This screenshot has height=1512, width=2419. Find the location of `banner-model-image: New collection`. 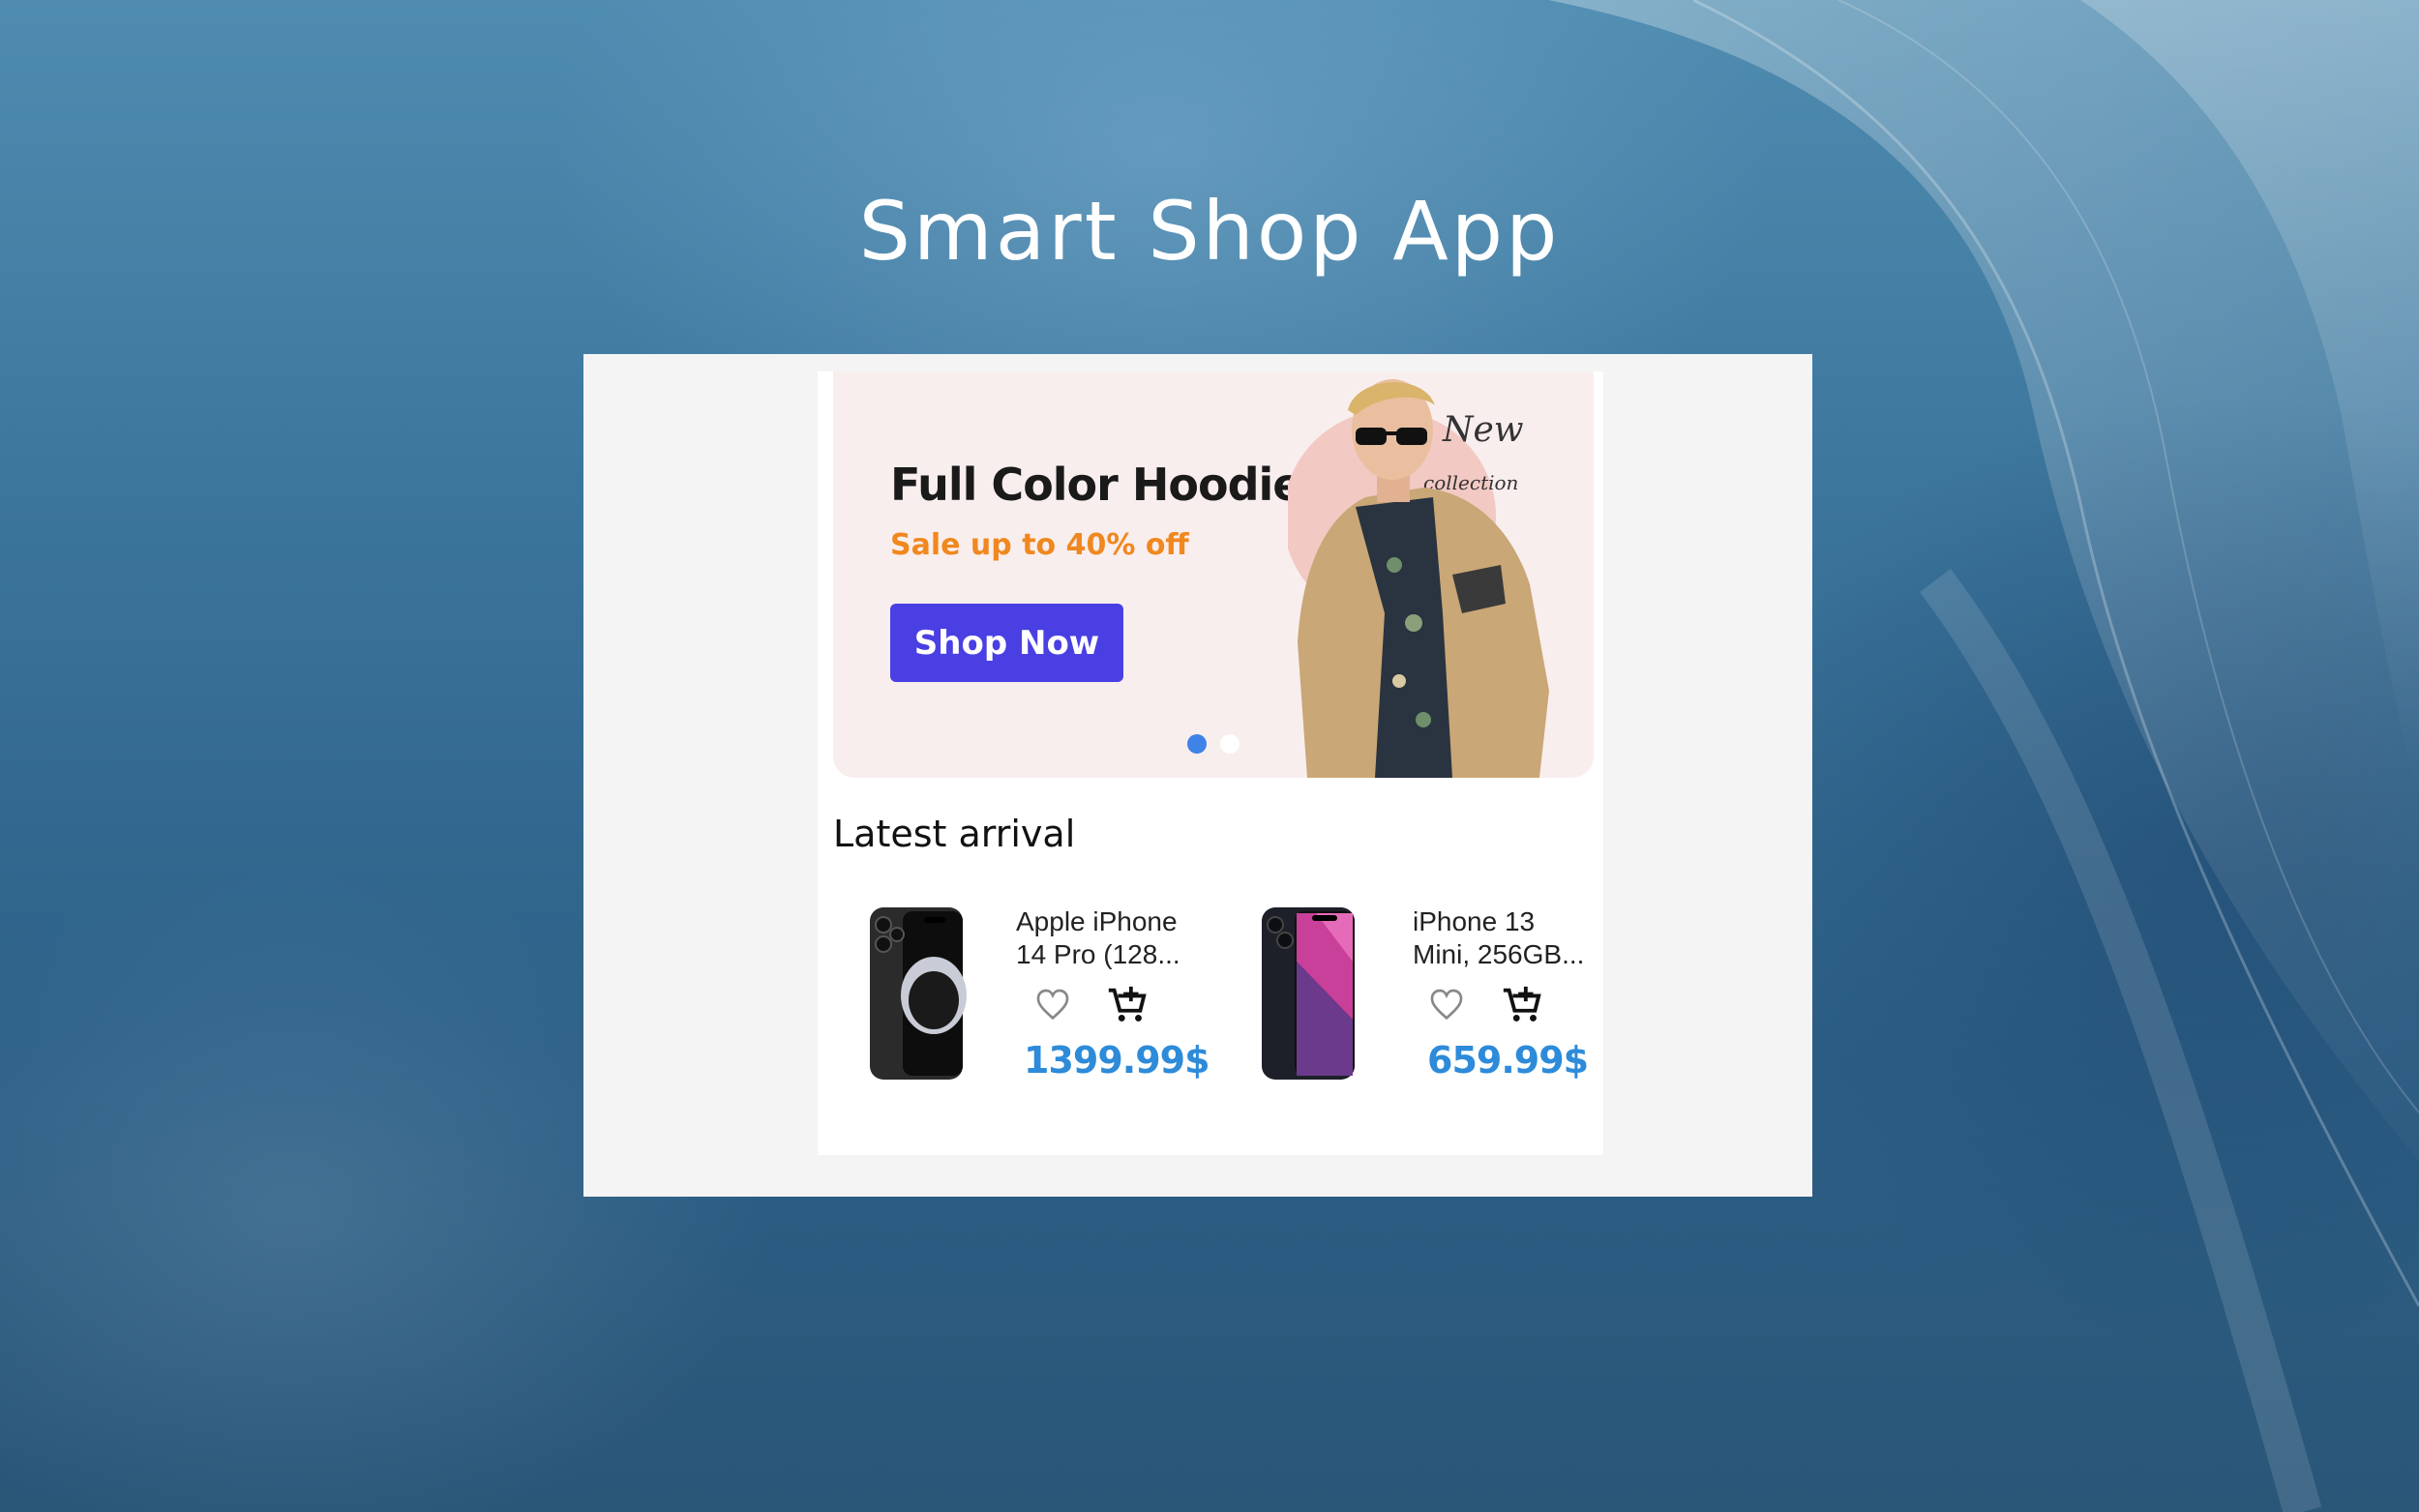

banner-model-image: New collection is located at coordinates (1418, 578).